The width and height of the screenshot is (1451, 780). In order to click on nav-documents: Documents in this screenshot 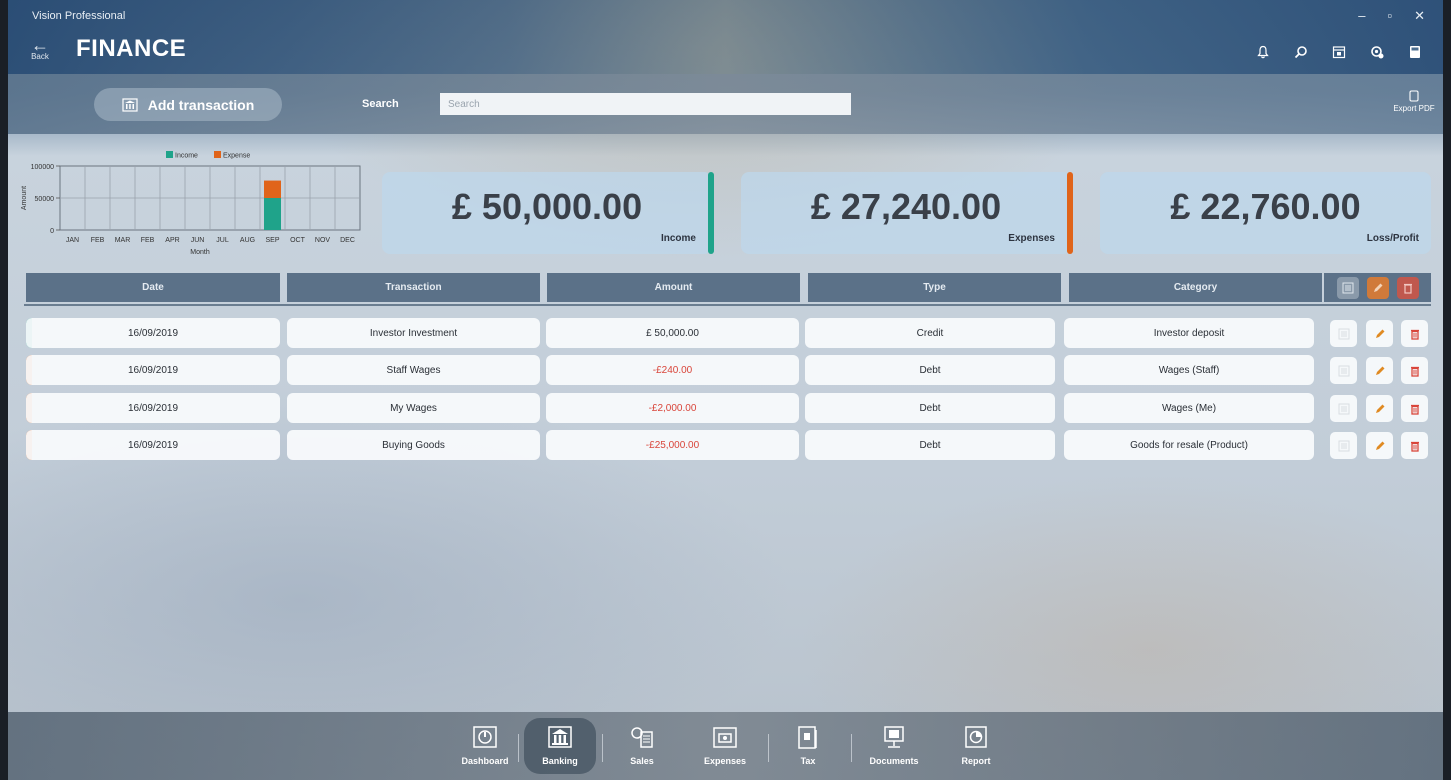, I will do `click(894, 746)`.